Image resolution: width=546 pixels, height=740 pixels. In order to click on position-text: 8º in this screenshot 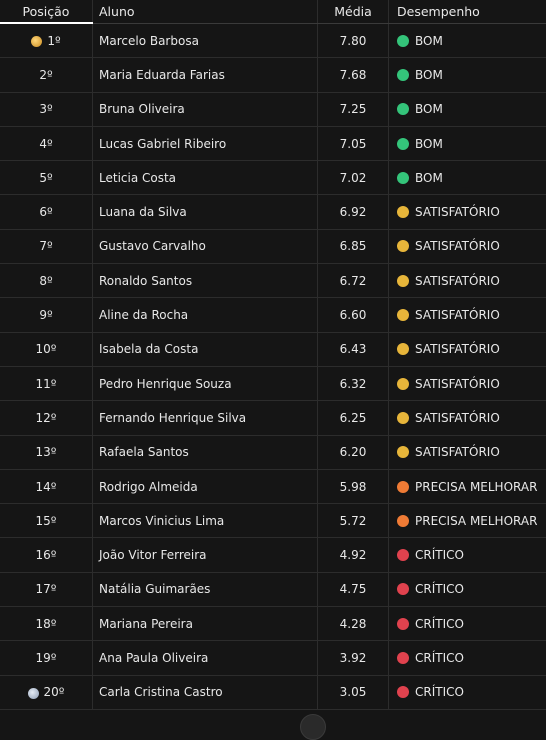, I will do `click(46, 280)`.